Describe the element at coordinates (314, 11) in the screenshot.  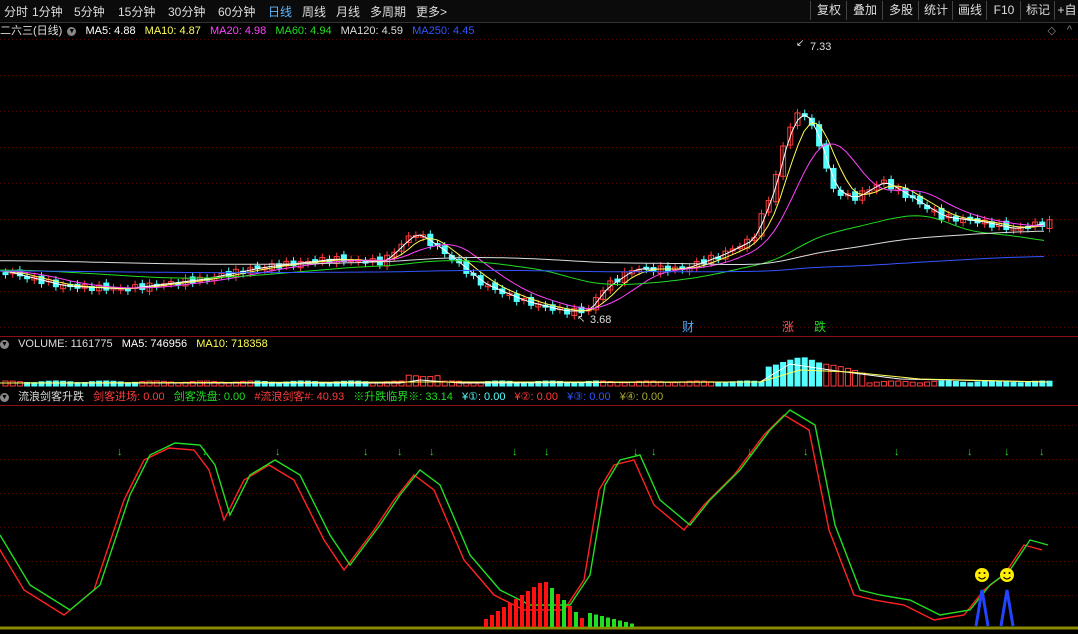
I see `tab-weekly: 周线` at that location.